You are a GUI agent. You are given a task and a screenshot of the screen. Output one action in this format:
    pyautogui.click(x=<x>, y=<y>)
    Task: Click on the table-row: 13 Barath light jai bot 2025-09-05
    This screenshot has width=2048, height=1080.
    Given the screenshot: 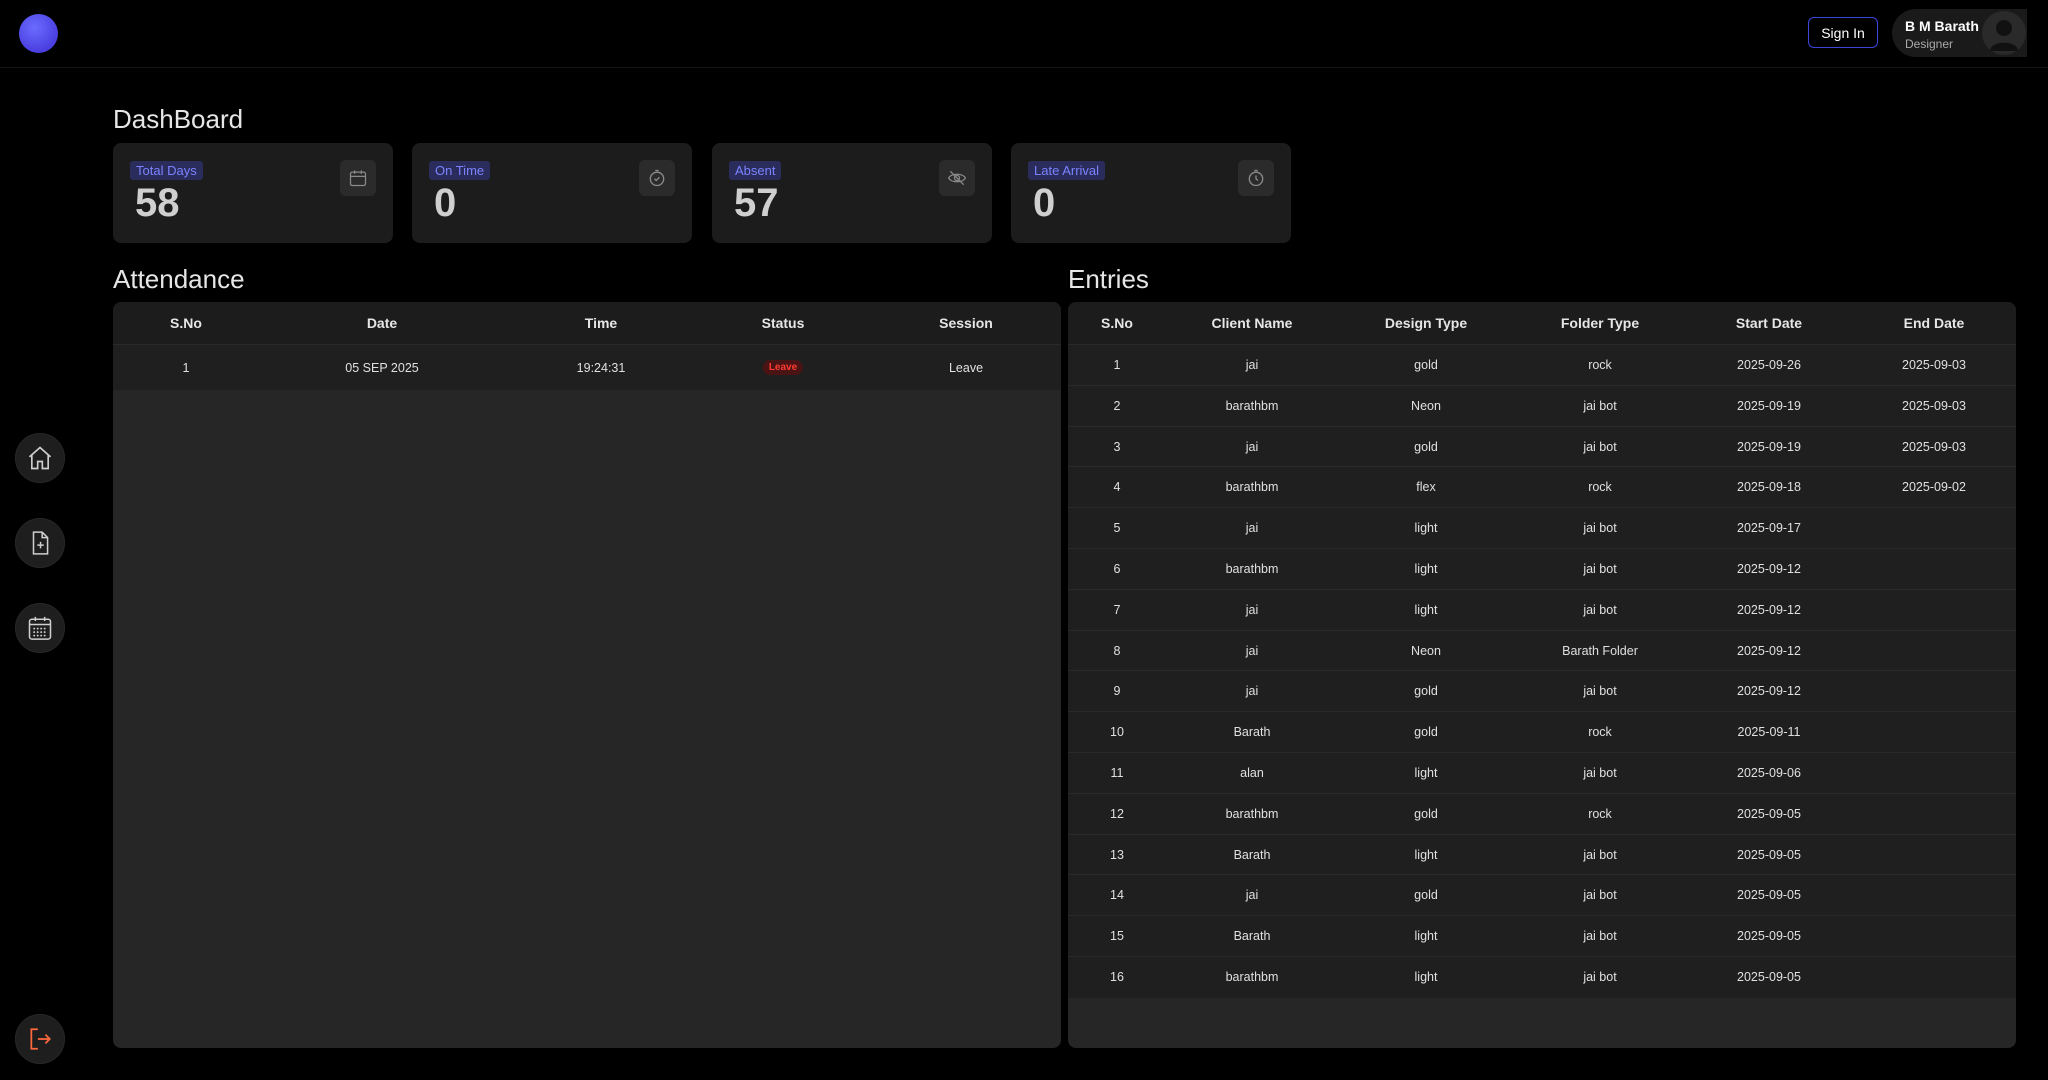 What is the action you would take?
    pyautogui.click(x=1542, y=854)
    